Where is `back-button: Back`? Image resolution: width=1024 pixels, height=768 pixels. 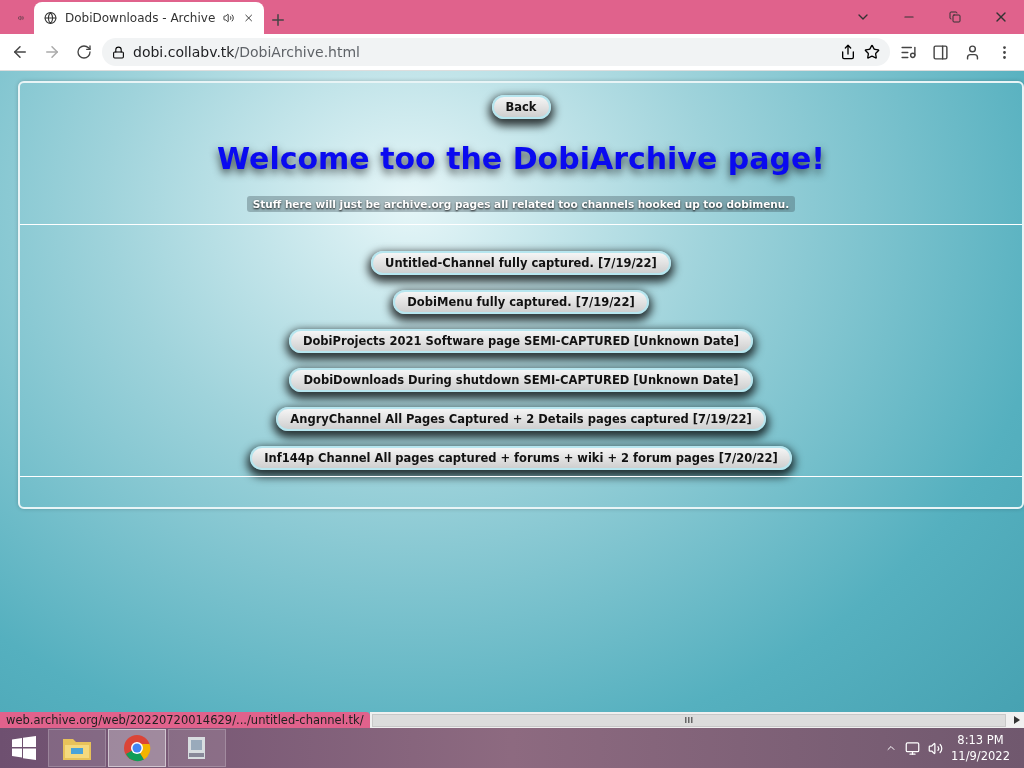
back-button: Back is located at coordinates (521, 107).